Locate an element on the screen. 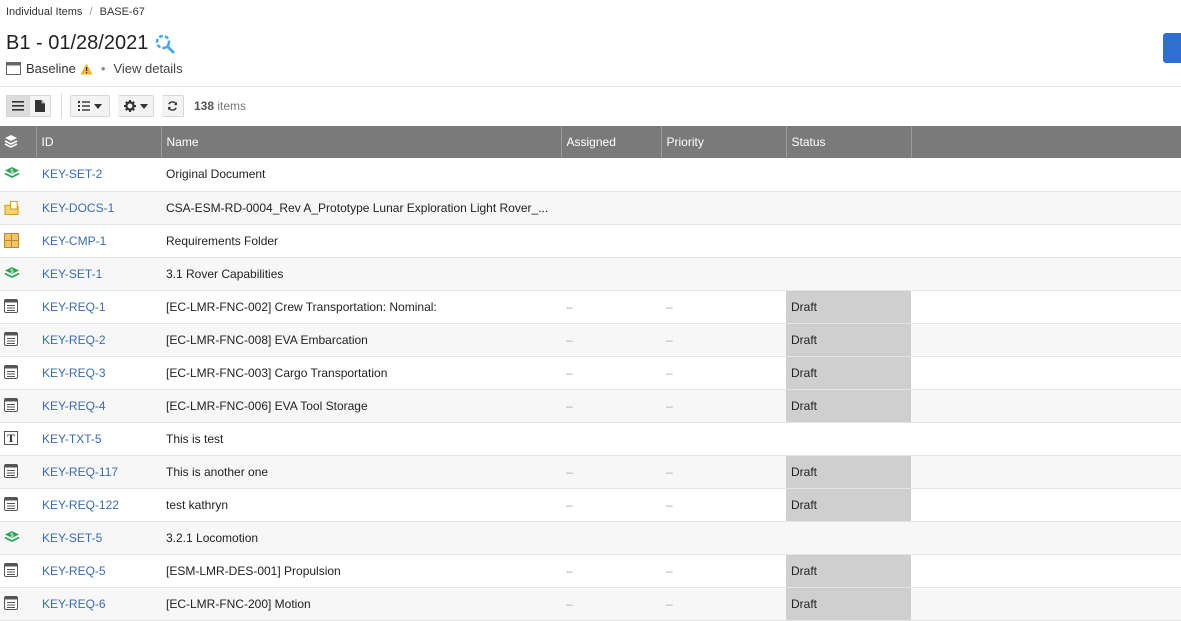 This screenshot has width=1181, height=621. name-cell: [EC-LMR-FNC-200] Motion is located at coordinates (361, 604).